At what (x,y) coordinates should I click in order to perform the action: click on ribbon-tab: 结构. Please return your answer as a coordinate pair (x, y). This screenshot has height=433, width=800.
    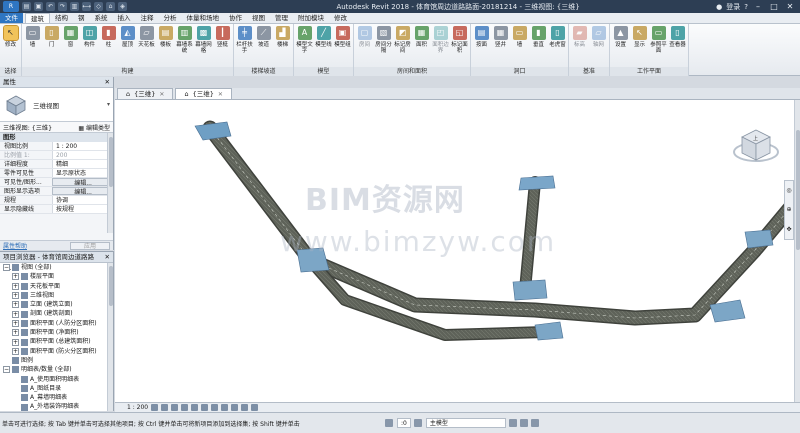
    Looking at the image, I should click on (61, 18).